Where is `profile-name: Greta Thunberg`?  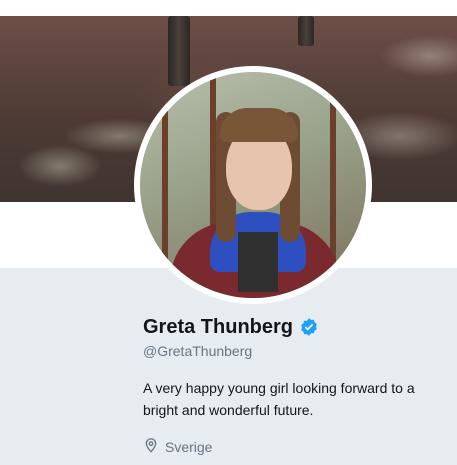 profile-name: Greta Thunberg is located at coordinates (218, 327).